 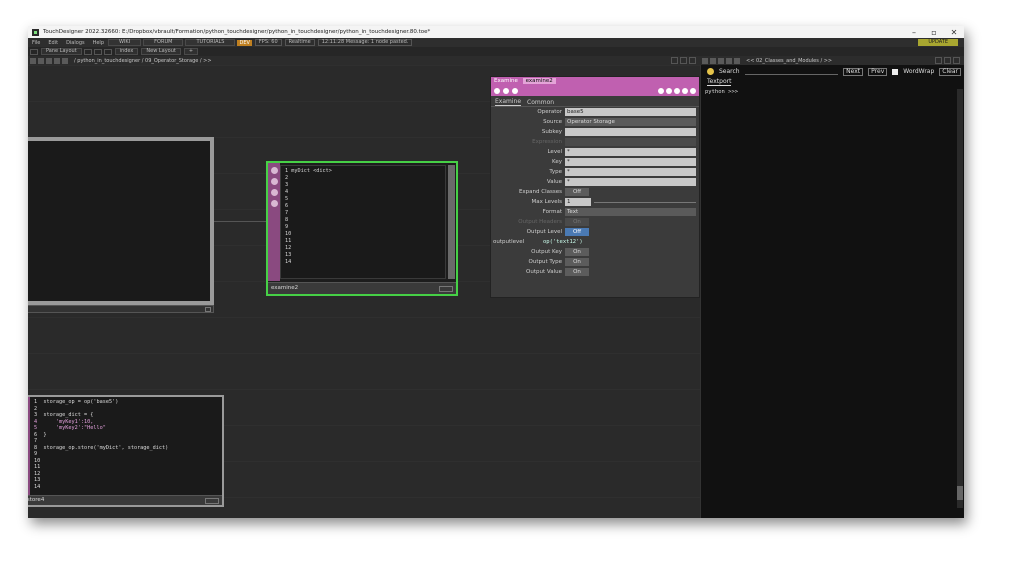 I want to click on minimize-button: –, so click(x=914, y=32).